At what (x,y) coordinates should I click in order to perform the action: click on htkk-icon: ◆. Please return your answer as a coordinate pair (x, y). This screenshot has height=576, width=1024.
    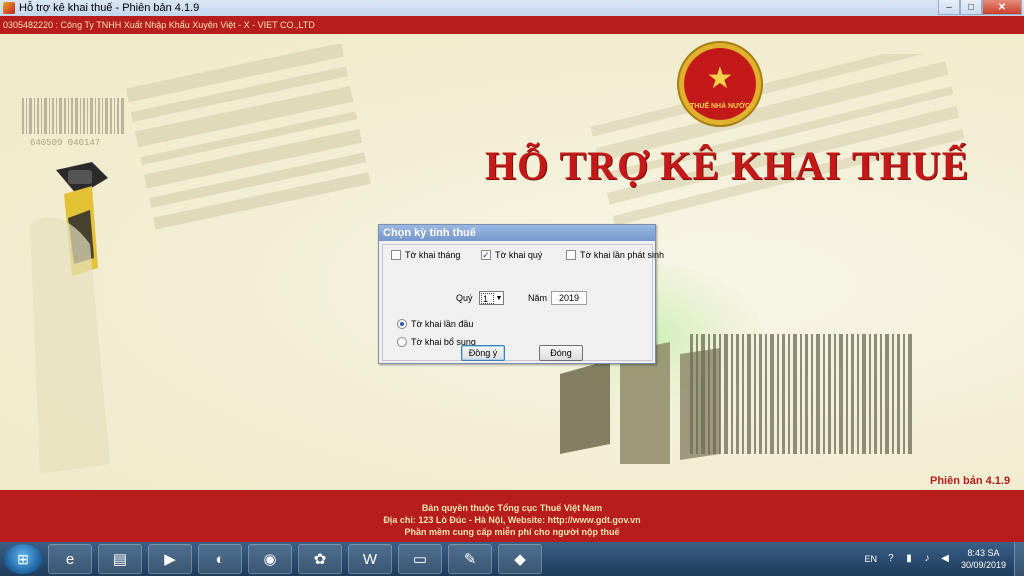
    Looking at the image, I should click on (520, 559).